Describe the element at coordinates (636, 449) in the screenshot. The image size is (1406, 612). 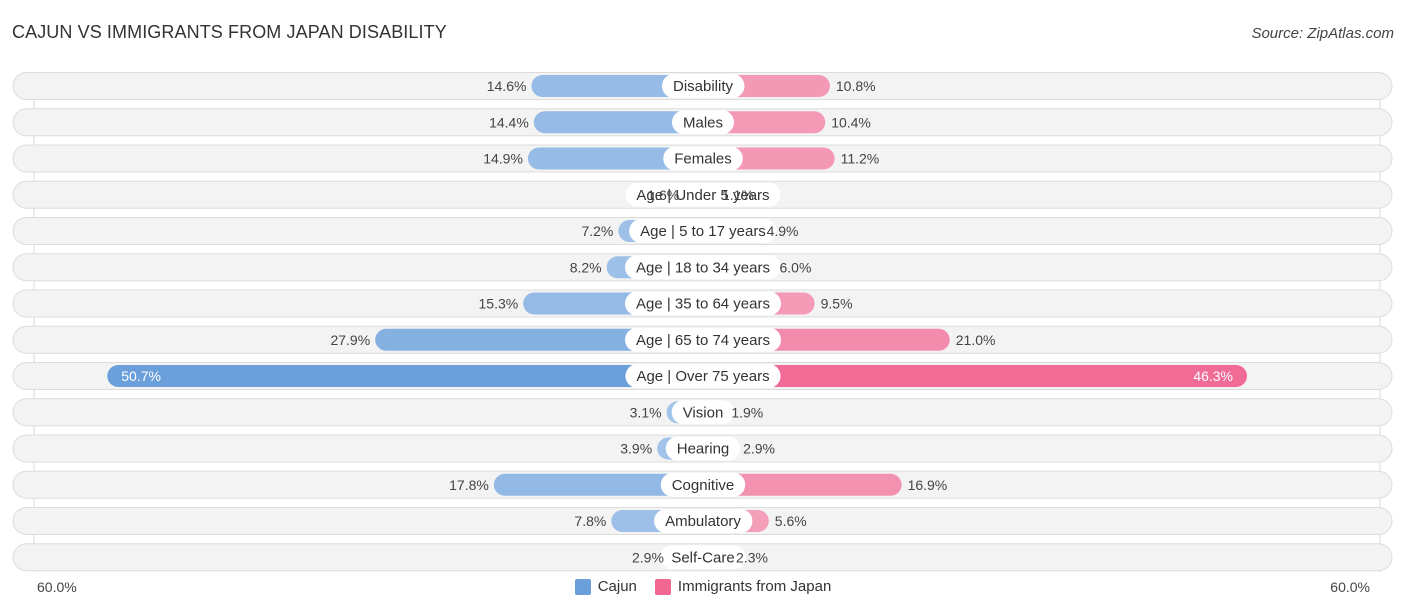
I see `value-label-cajun: 3.9%` at that location.